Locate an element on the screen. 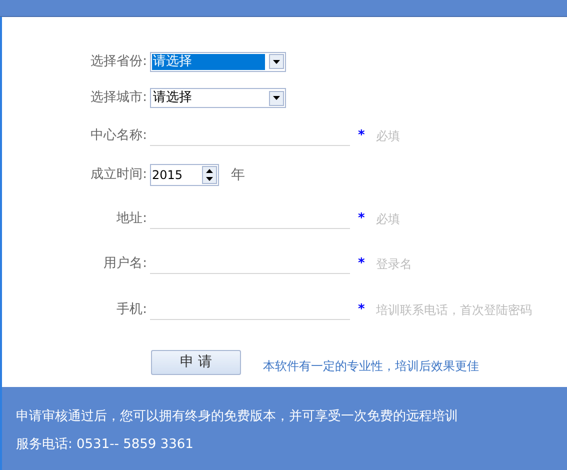  footer-message: 申请审核通过后，您可以拥有终身的免费版本，并可享受一次免费的远程培训 is located at coordinates (237, 417).